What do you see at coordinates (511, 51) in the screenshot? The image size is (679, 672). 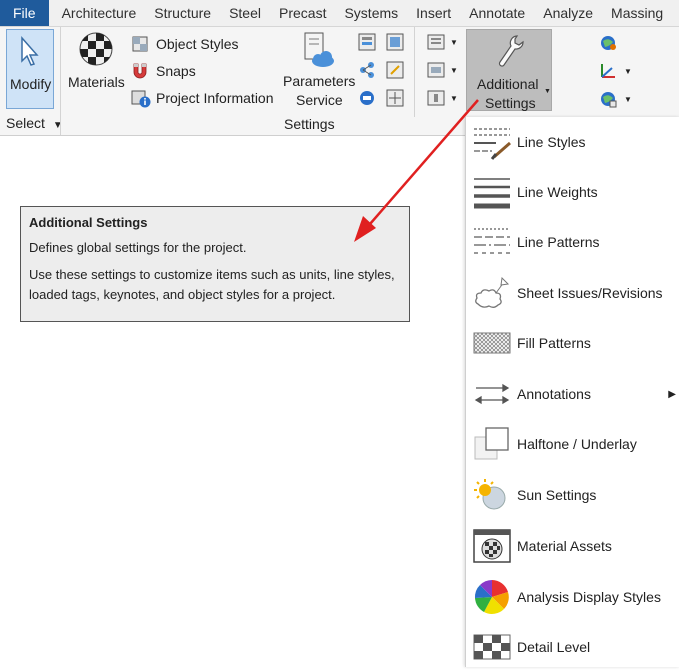 I see `wrench-icon` at bounding box center [511, 51].